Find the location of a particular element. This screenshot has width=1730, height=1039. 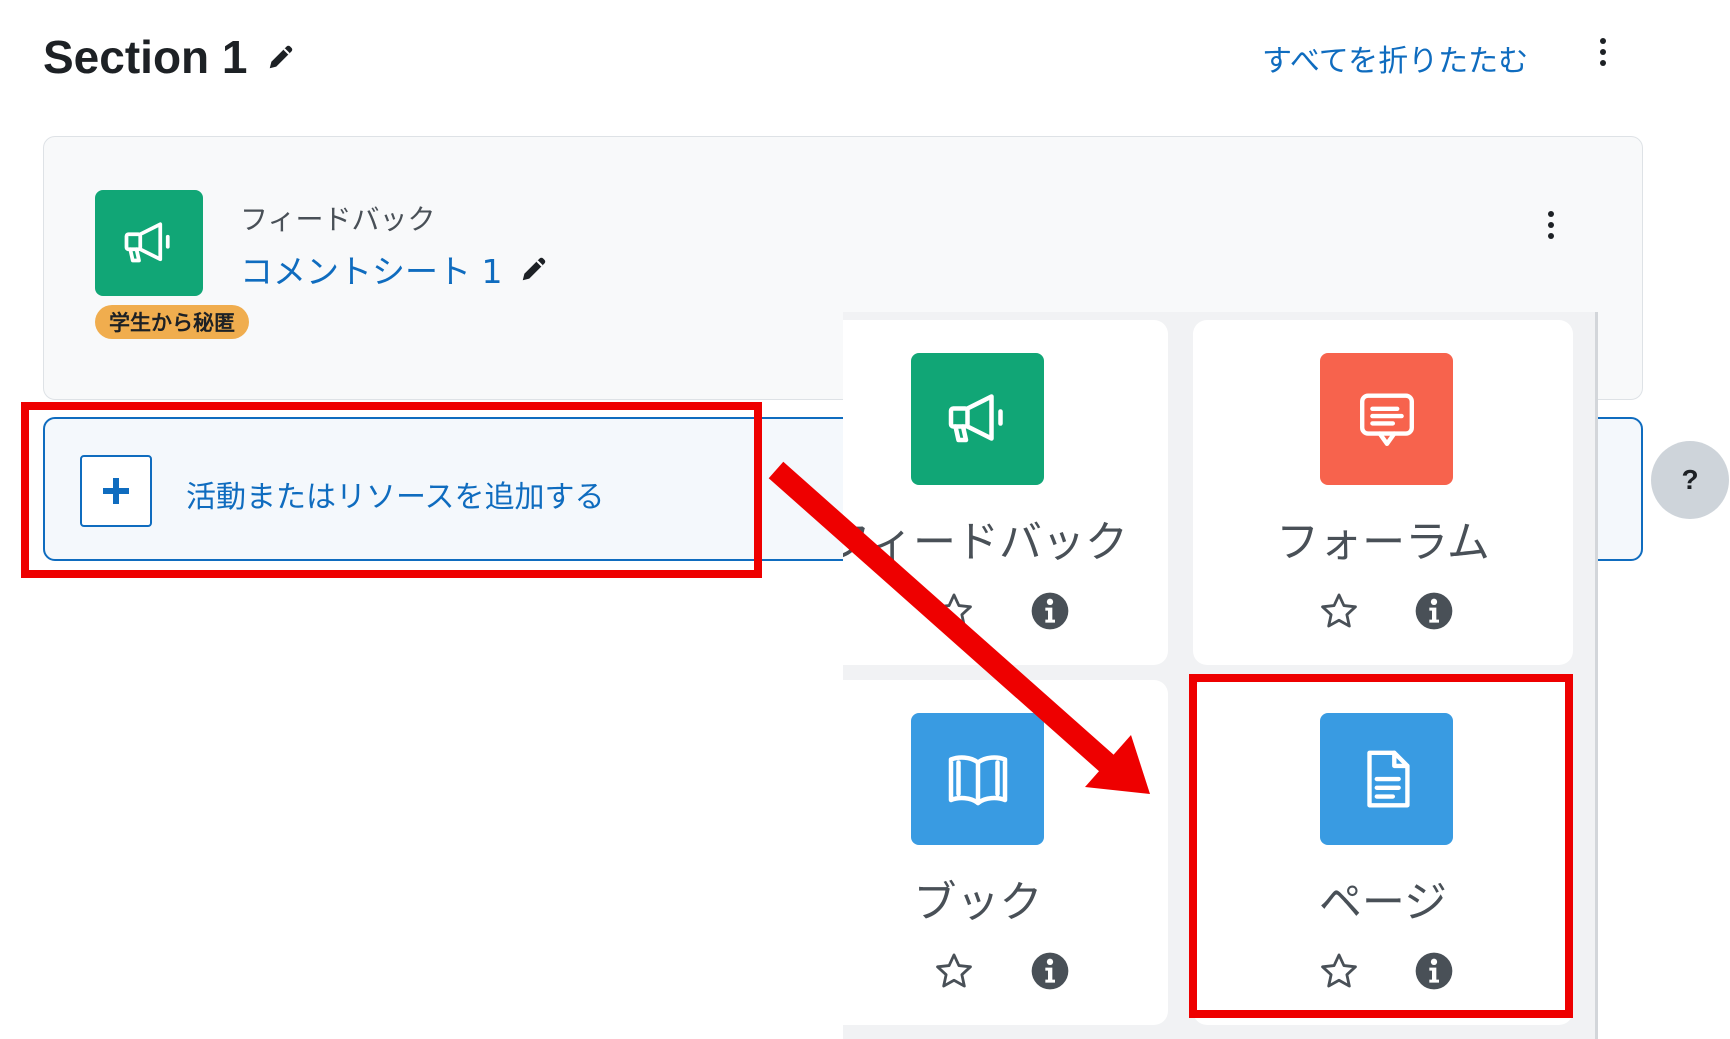

chooser-tile-forum: フォーラム is located at coordinates (1383, 492).